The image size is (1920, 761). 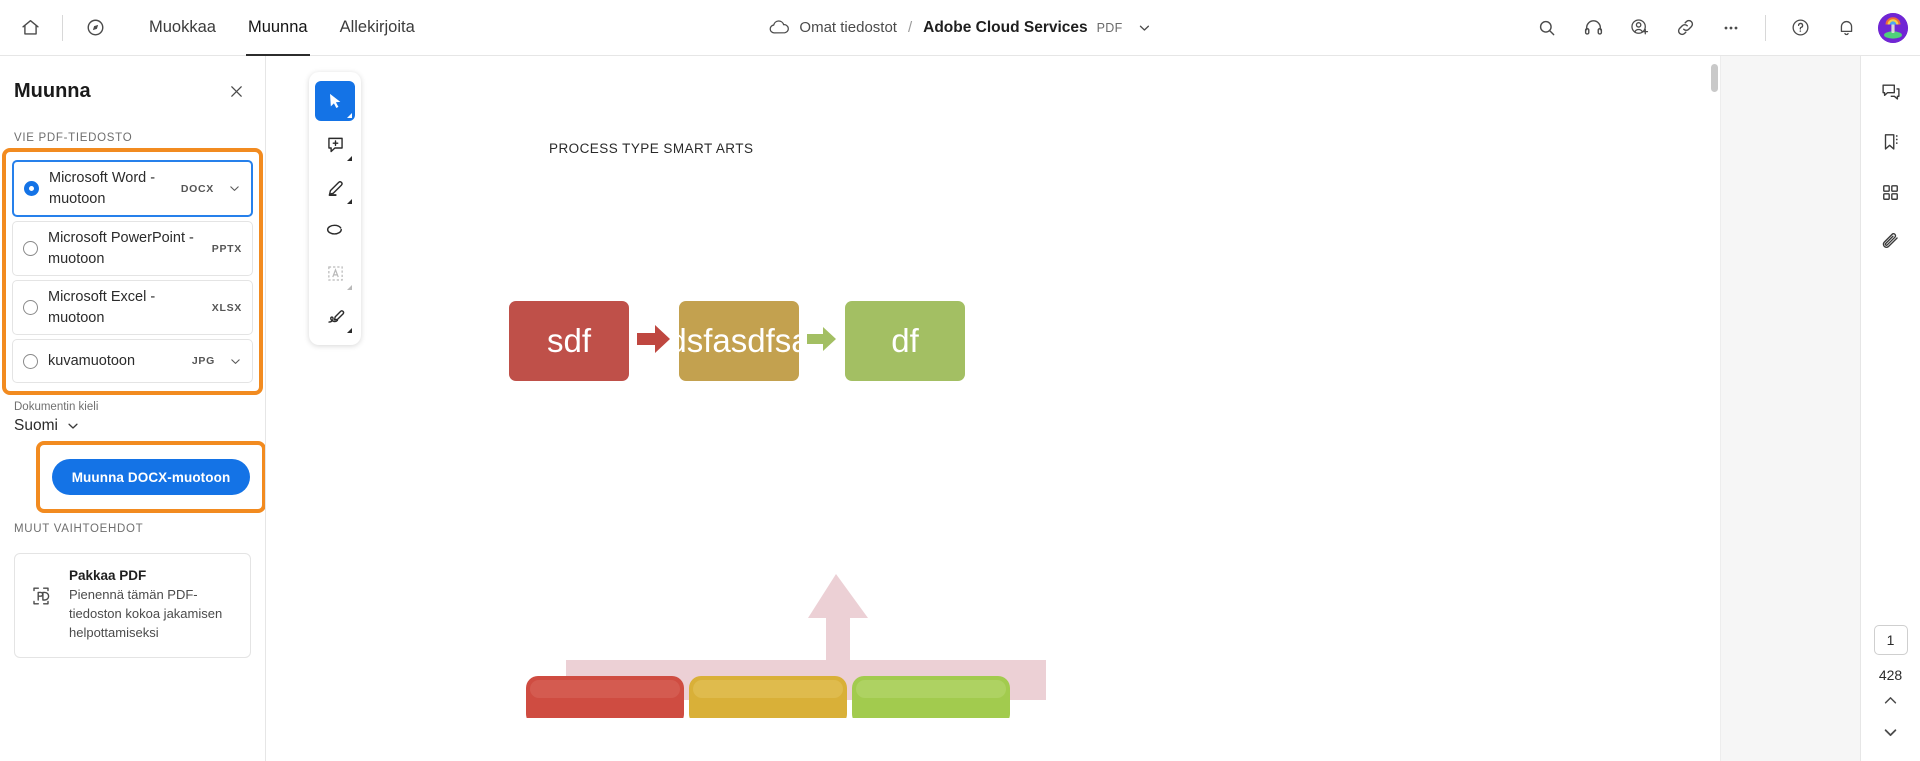 I want to click on close-icon, so click(x=236, y=91).